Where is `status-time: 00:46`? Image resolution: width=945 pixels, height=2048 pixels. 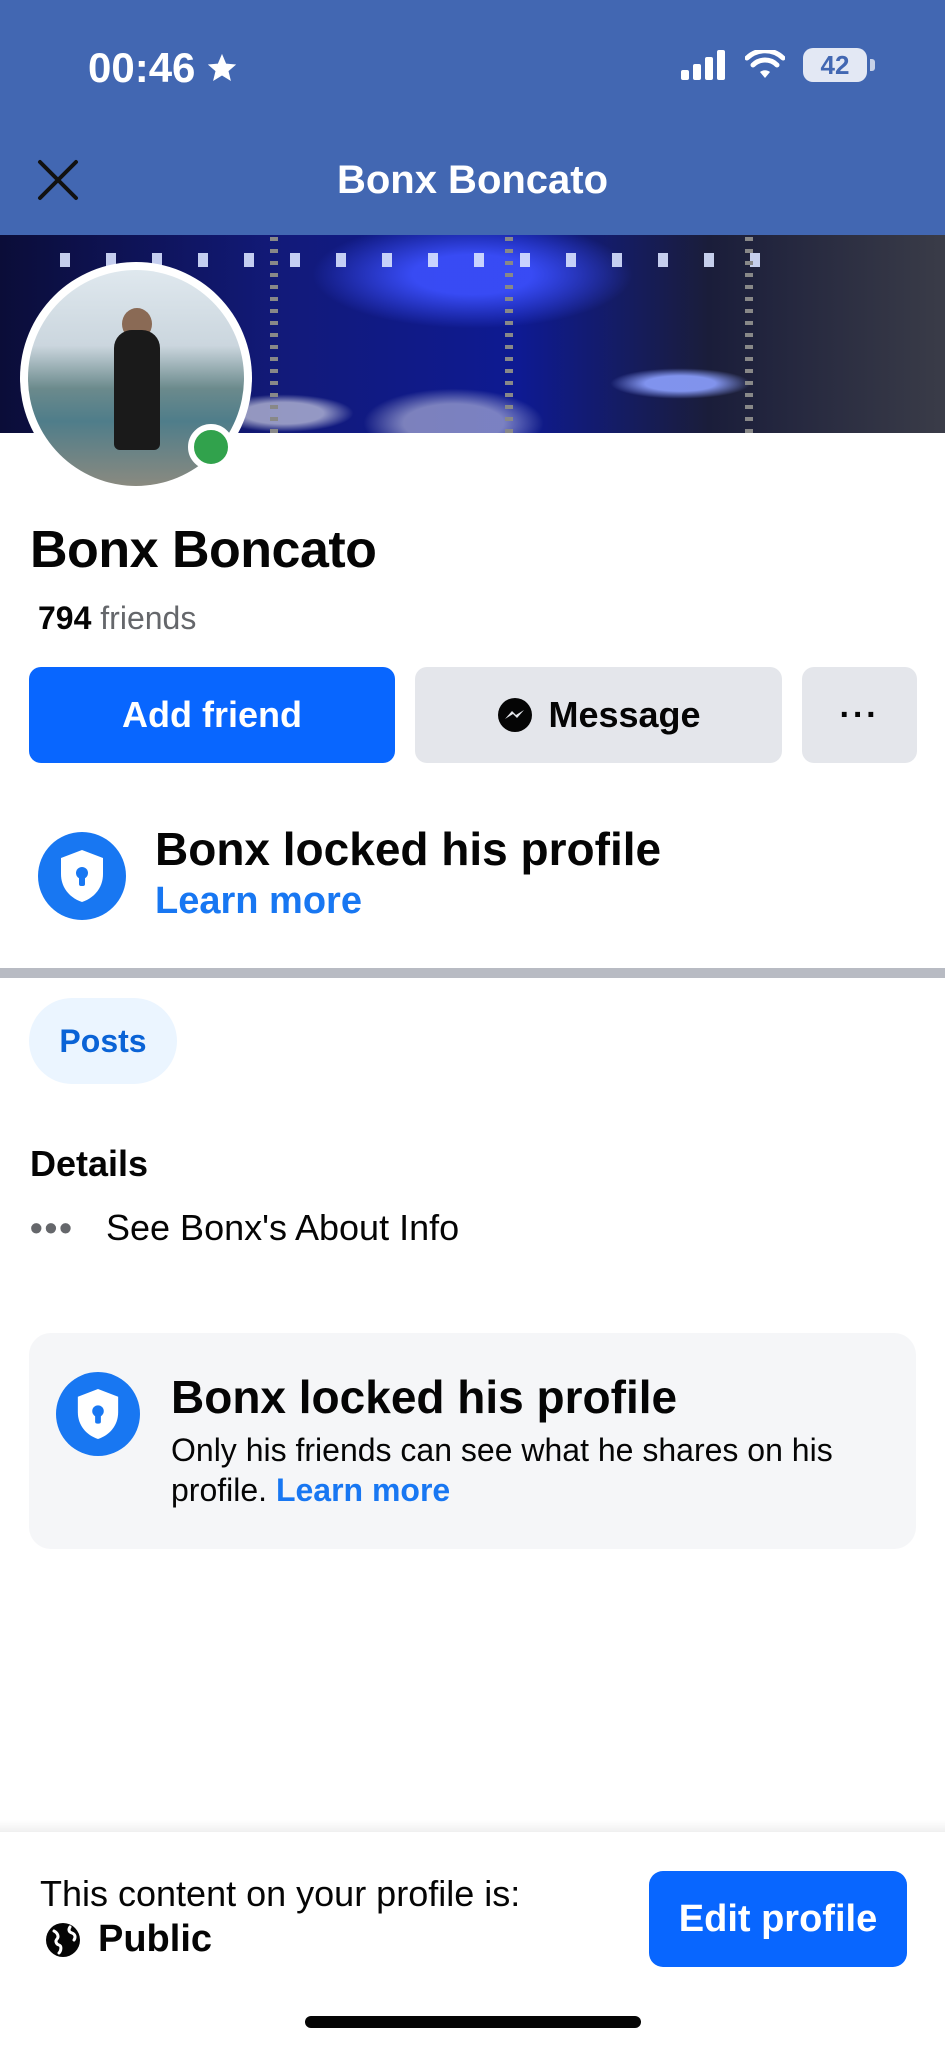
status-time: 00:46 is located at coordinates (163, 68).